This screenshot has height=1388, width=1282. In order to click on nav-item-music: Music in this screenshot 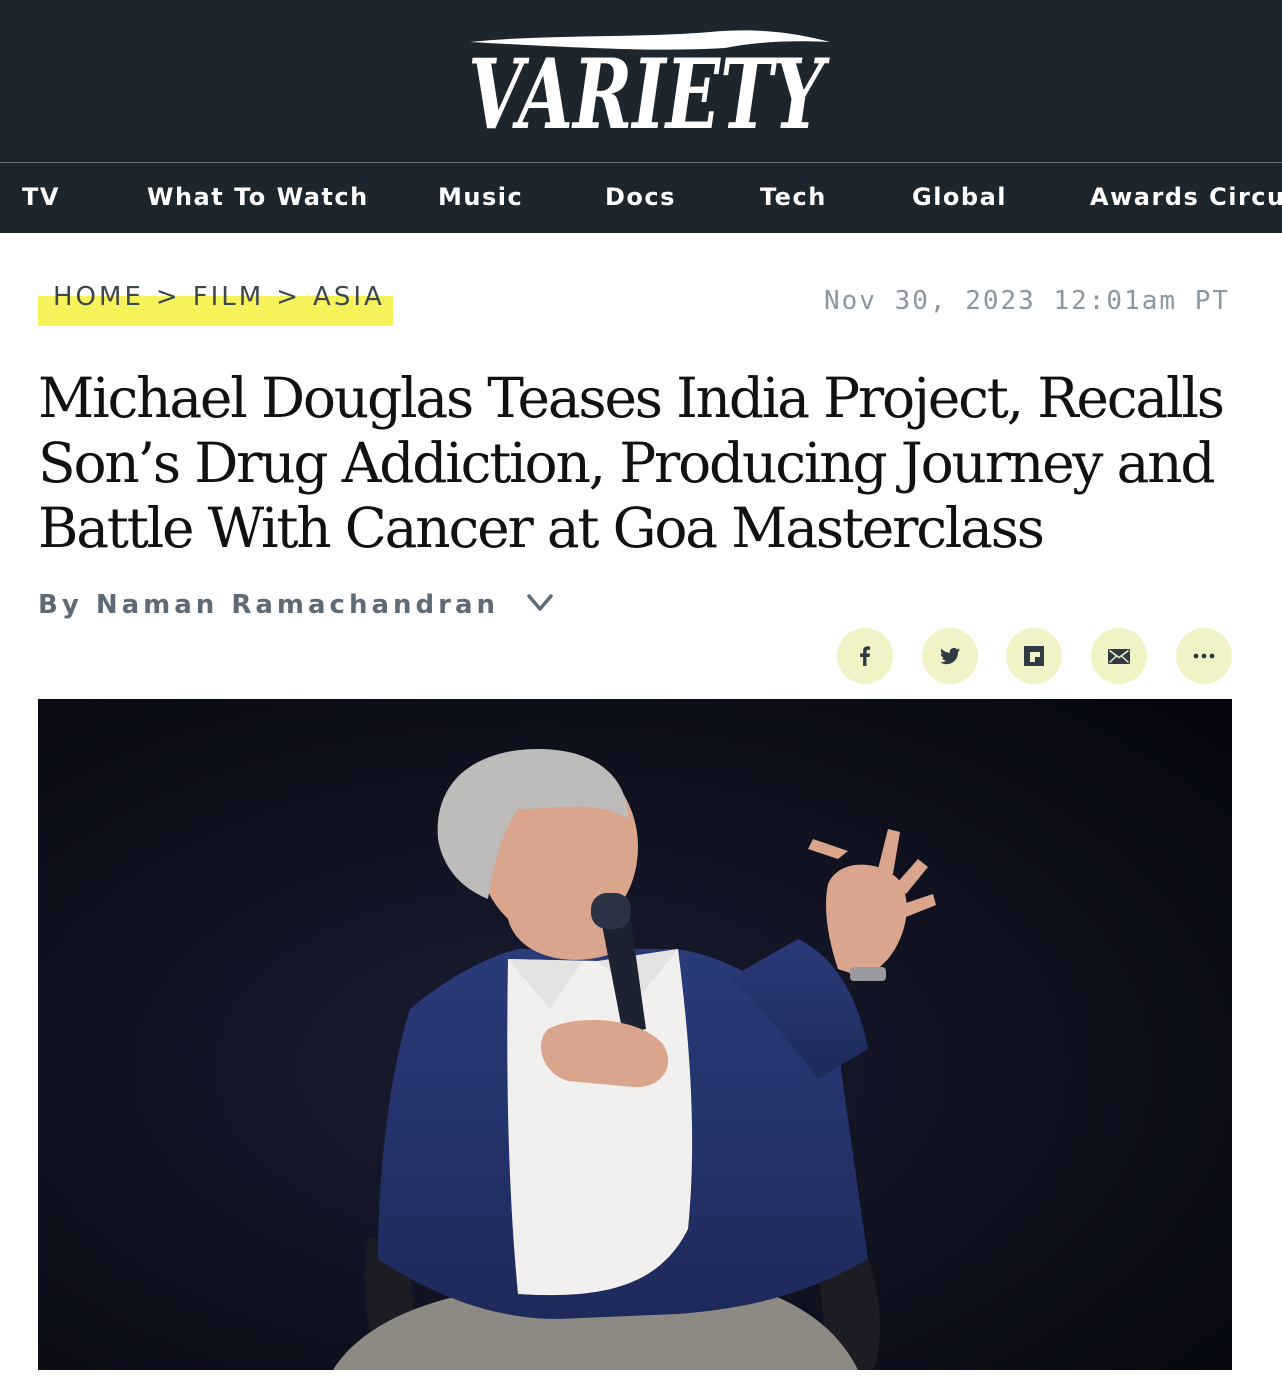, I will do `click(480, 198)`.